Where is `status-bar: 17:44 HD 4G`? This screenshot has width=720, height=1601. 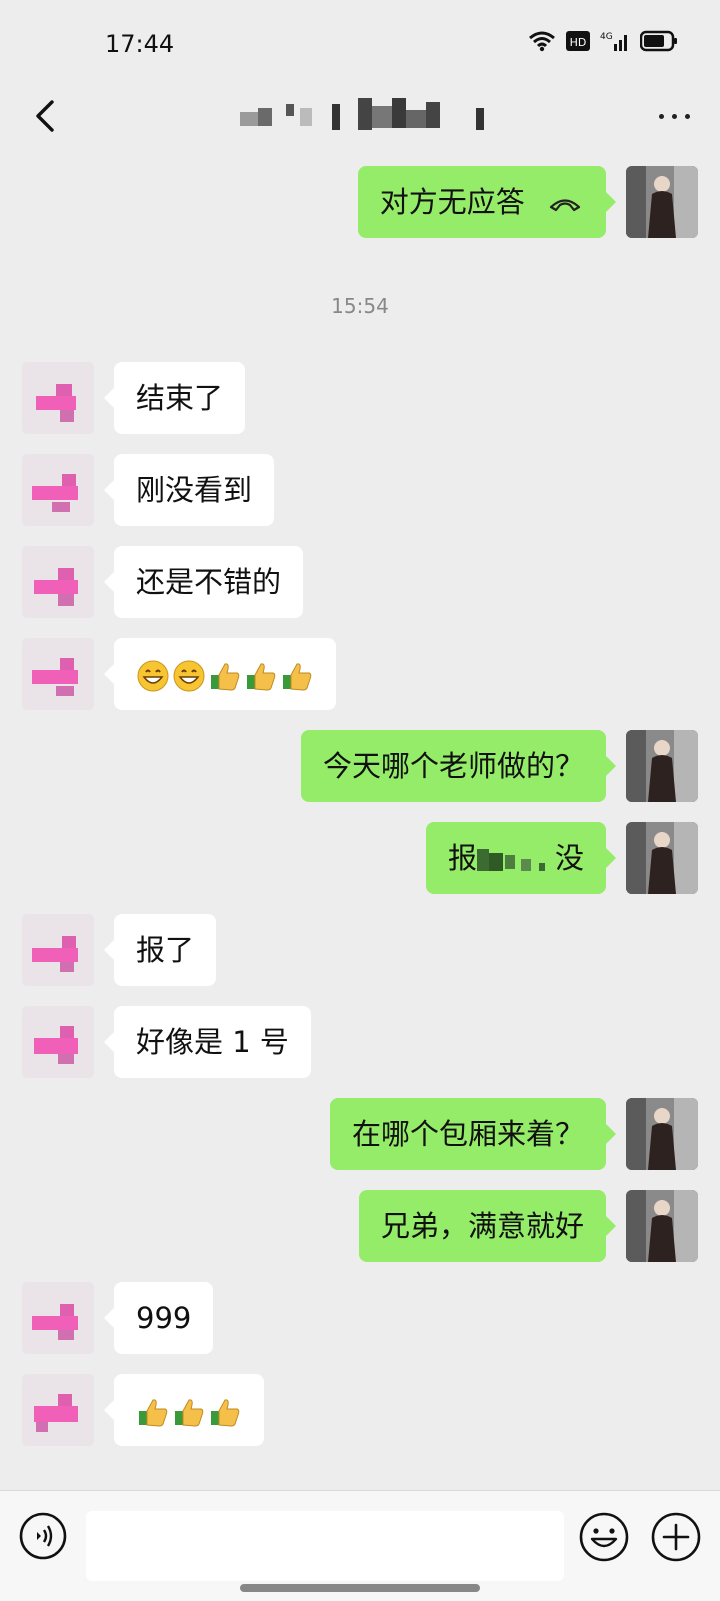 status-bar: 17:44 HD 4G is located at coordinates (360, 45).